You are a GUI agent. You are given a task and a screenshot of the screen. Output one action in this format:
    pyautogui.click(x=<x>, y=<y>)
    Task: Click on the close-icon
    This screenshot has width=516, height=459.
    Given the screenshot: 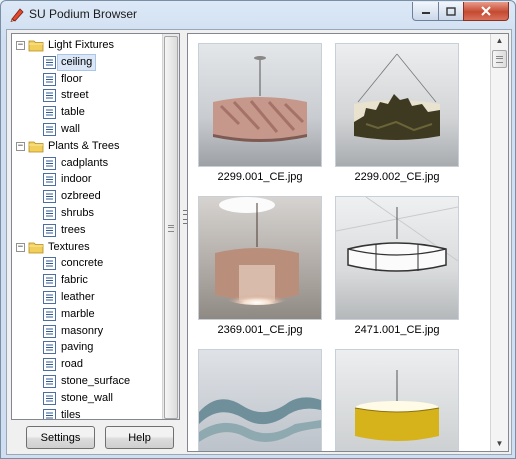 What is the action you would take?
    pyautogui.click(x=486, y=11)
    